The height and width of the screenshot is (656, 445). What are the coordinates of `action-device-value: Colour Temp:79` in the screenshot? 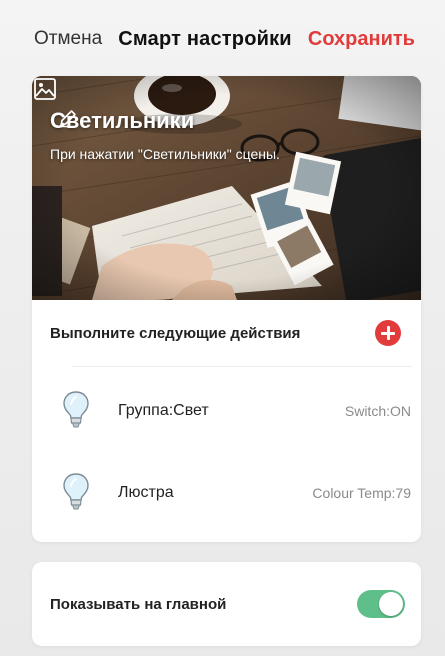 It's located at (361, 493).